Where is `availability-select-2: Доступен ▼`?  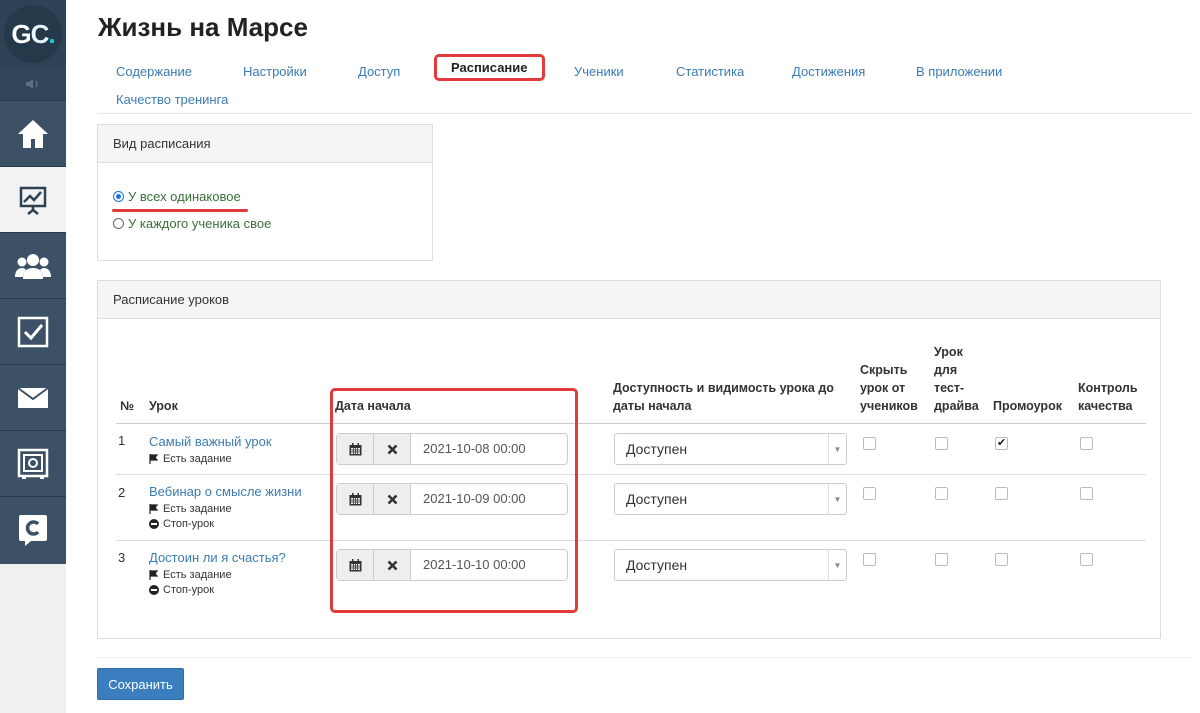 availability-select-2: Доступен ▼ is located at coordinates (730, 499).